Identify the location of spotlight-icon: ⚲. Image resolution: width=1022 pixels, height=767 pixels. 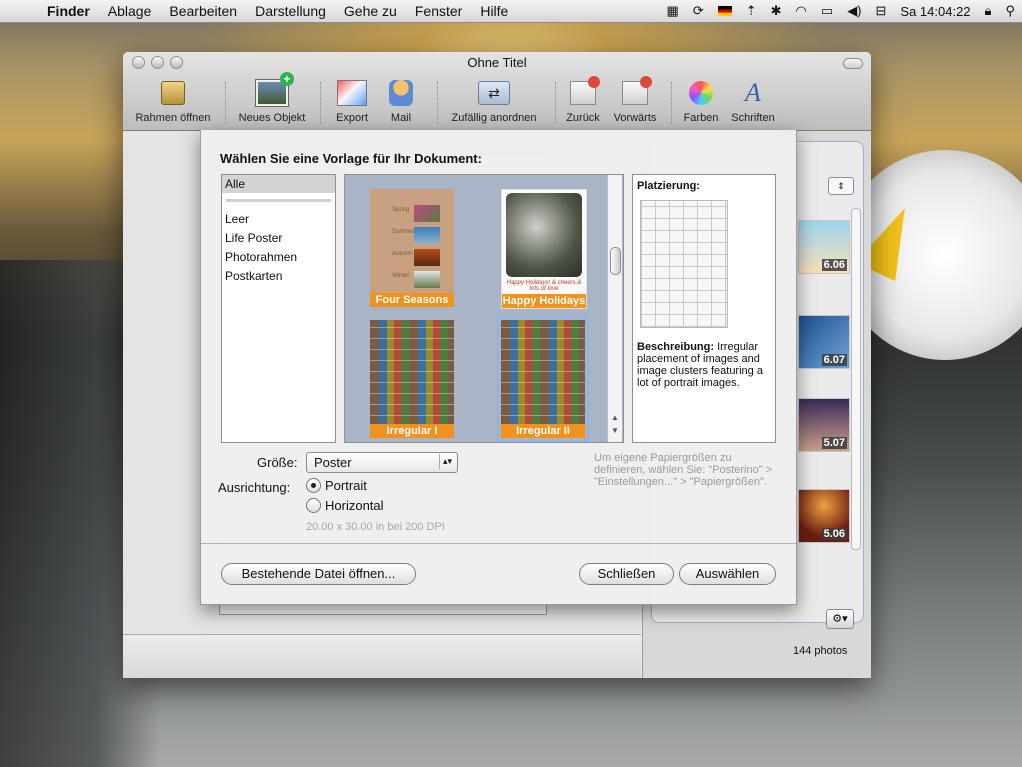
(1010, 11).